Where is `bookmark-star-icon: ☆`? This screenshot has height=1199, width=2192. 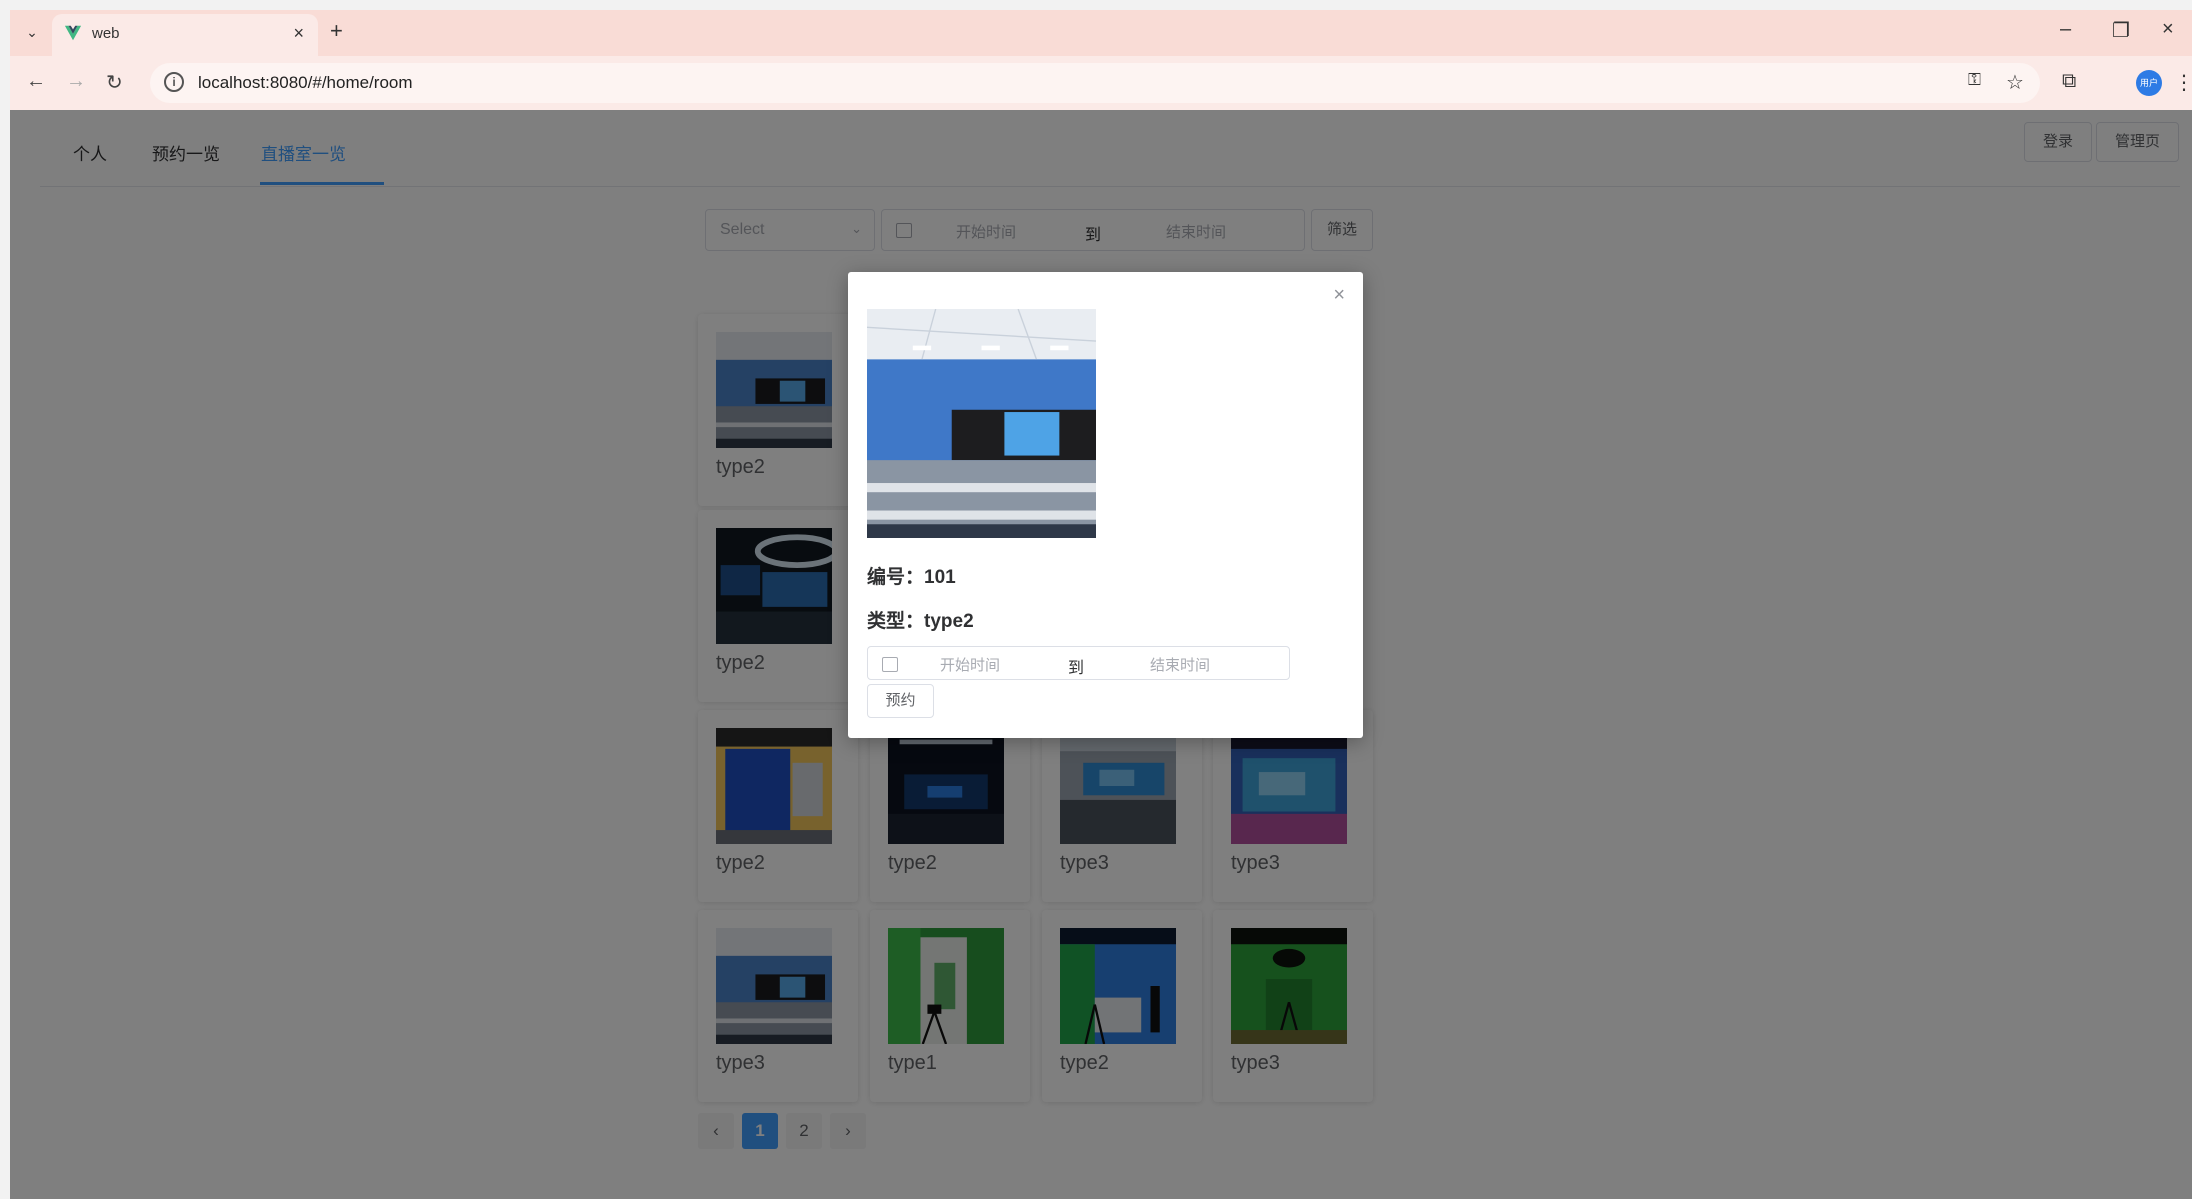 bookmark-star-icon: ☆ is located at coordinates (2015, 82).